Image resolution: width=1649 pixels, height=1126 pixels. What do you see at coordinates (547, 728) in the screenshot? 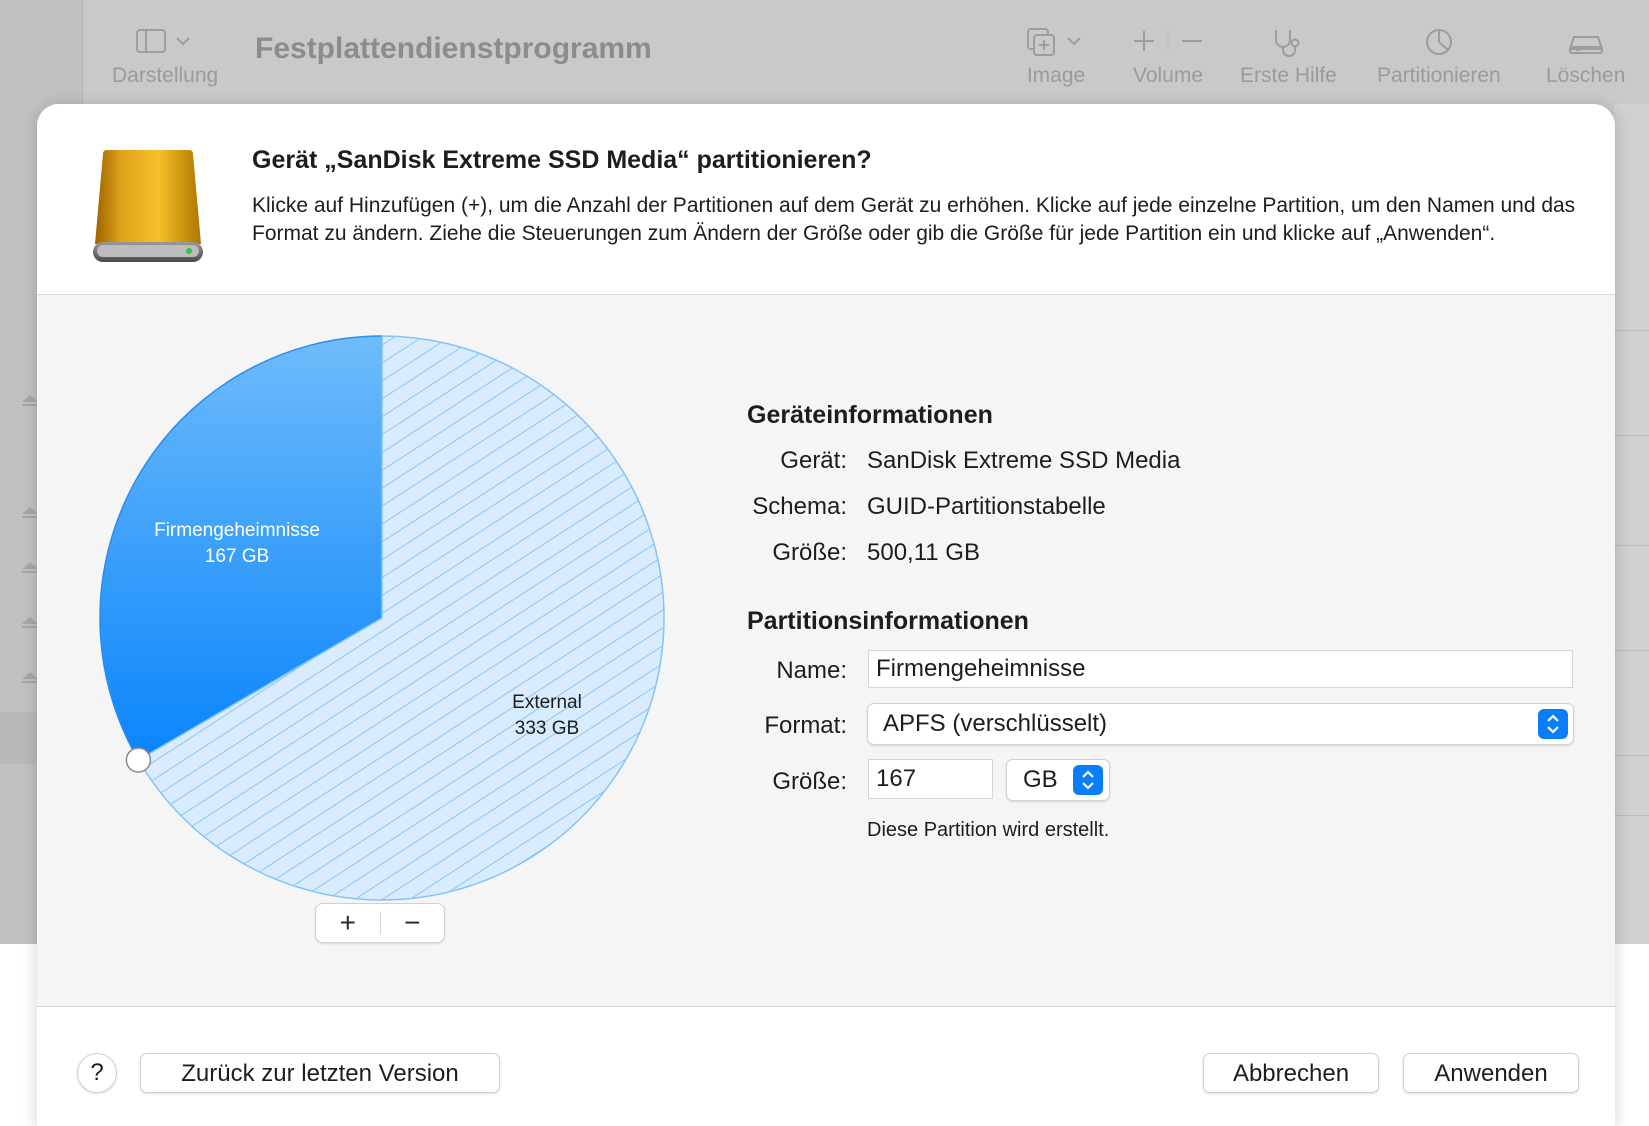
I see `partition-size: 333 GB` at bounding box center [547, 728].